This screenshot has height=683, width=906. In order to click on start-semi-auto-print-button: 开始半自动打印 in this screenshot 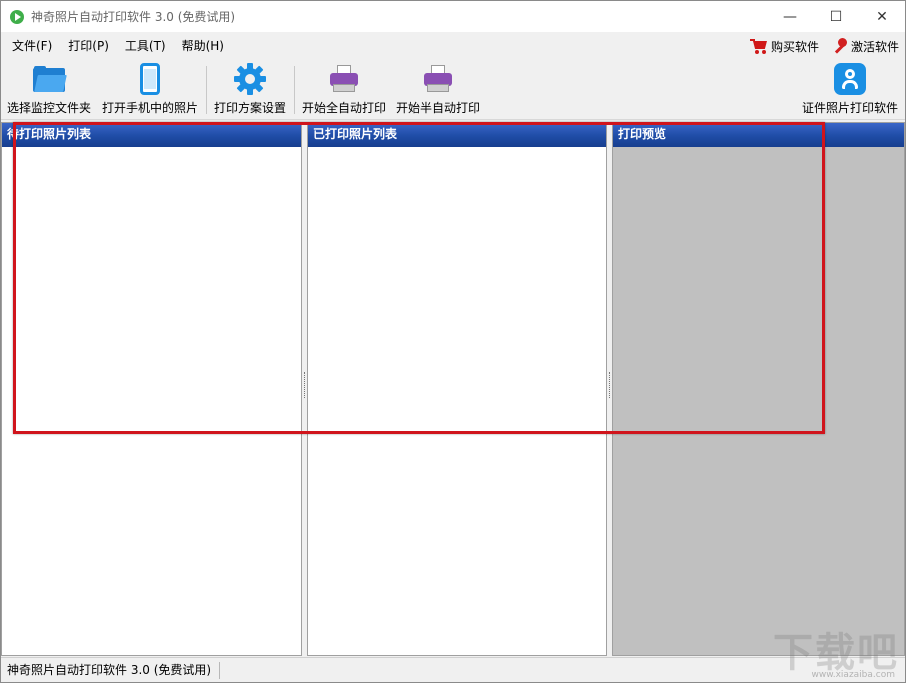, I will do `click(438, 90)`.